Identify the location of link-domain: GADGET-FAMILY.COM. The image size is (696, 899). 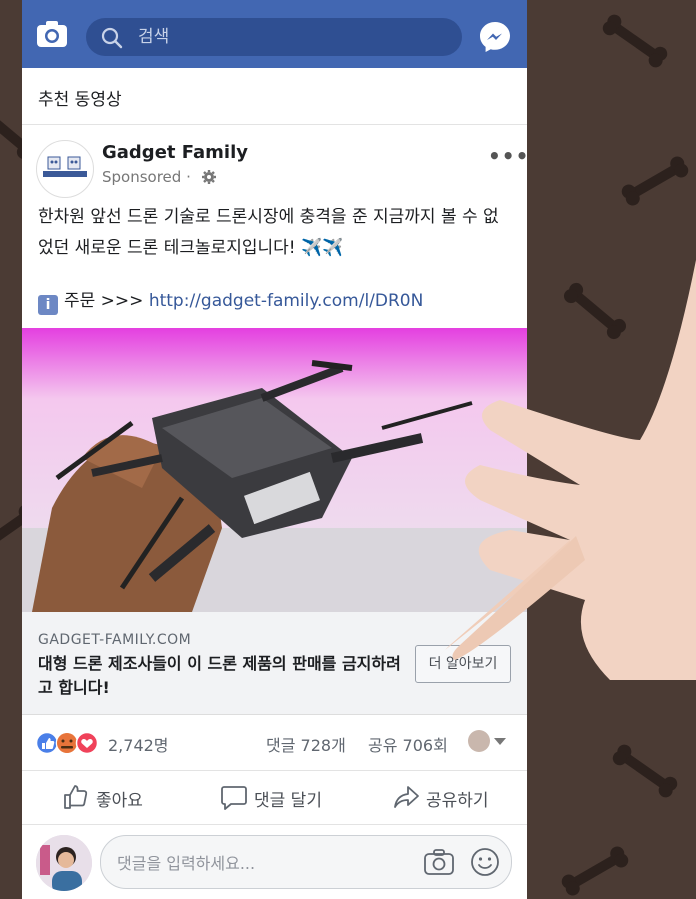
(115, 640).